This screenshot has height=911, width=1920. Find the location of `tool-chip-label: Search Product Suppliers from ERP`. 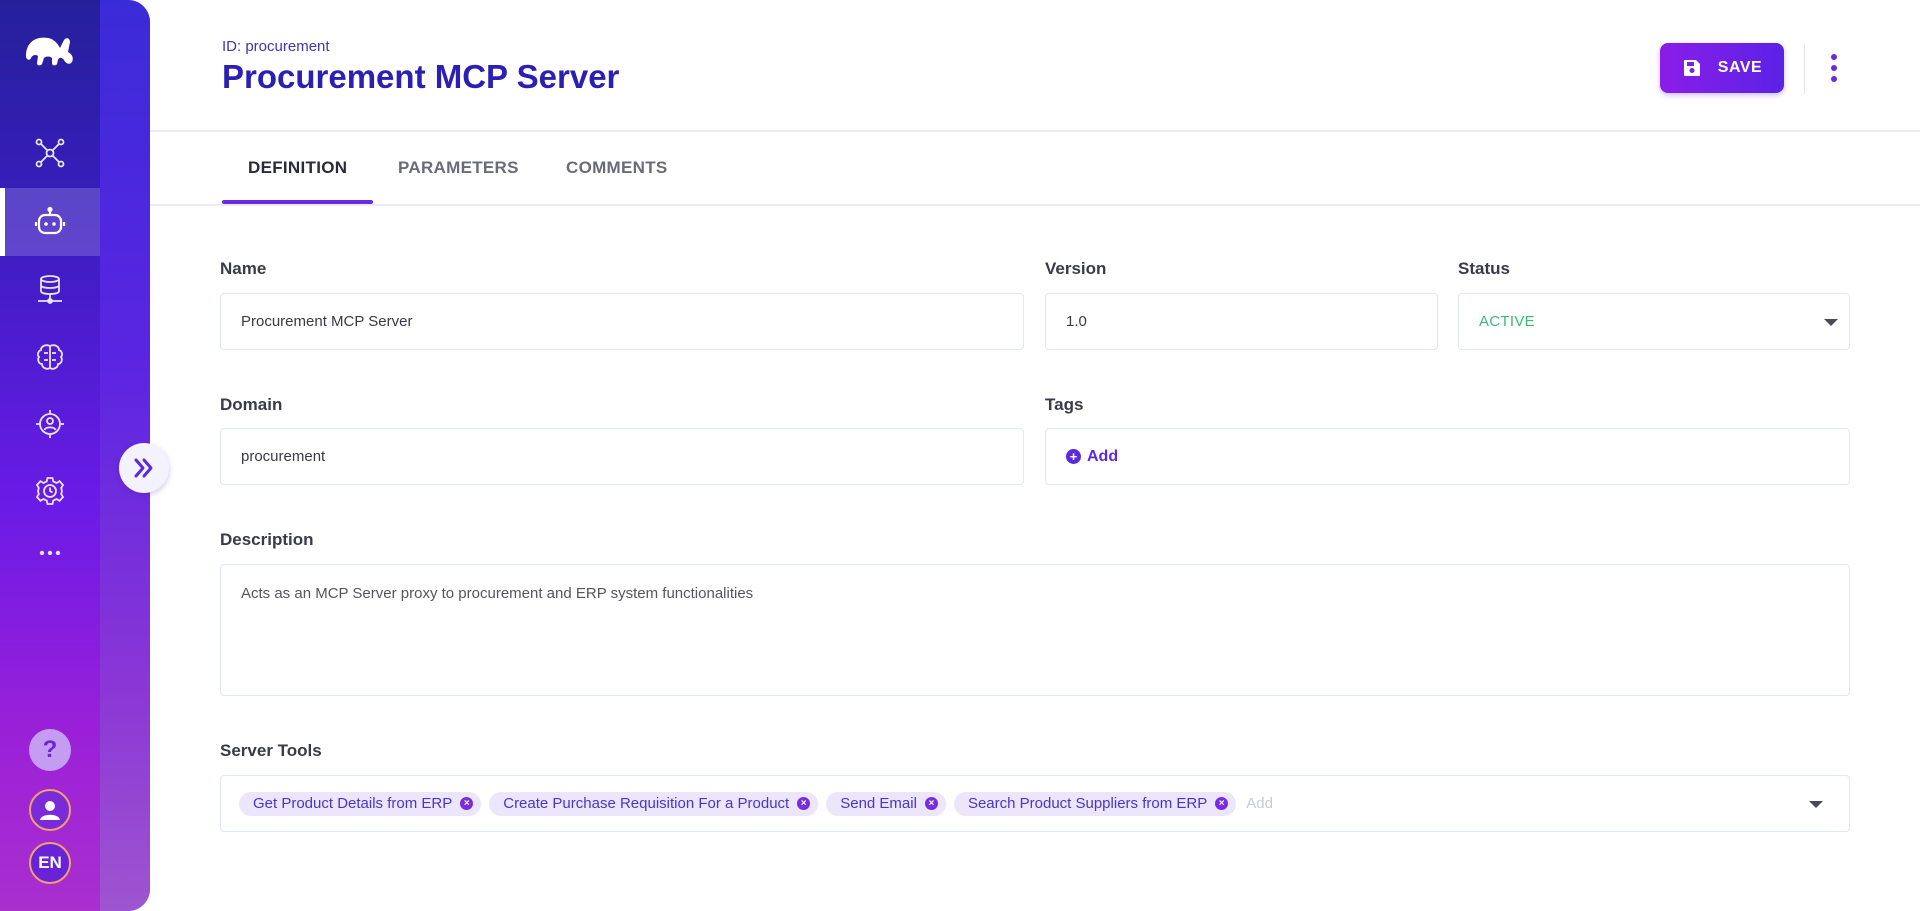

tool-chip-label: Search Product Suppliers from ERP is located at coordinates (1087, 803).